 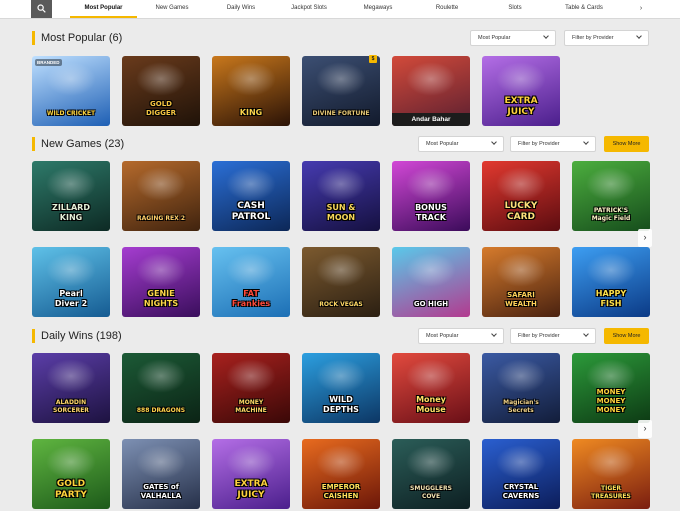 I want to click on section-title-daily-wins: Daily Wins (198), so click(x=81, y=336).